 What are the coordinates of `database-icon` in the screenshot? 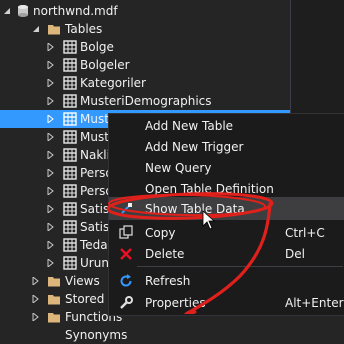 It's located at (23, 11).